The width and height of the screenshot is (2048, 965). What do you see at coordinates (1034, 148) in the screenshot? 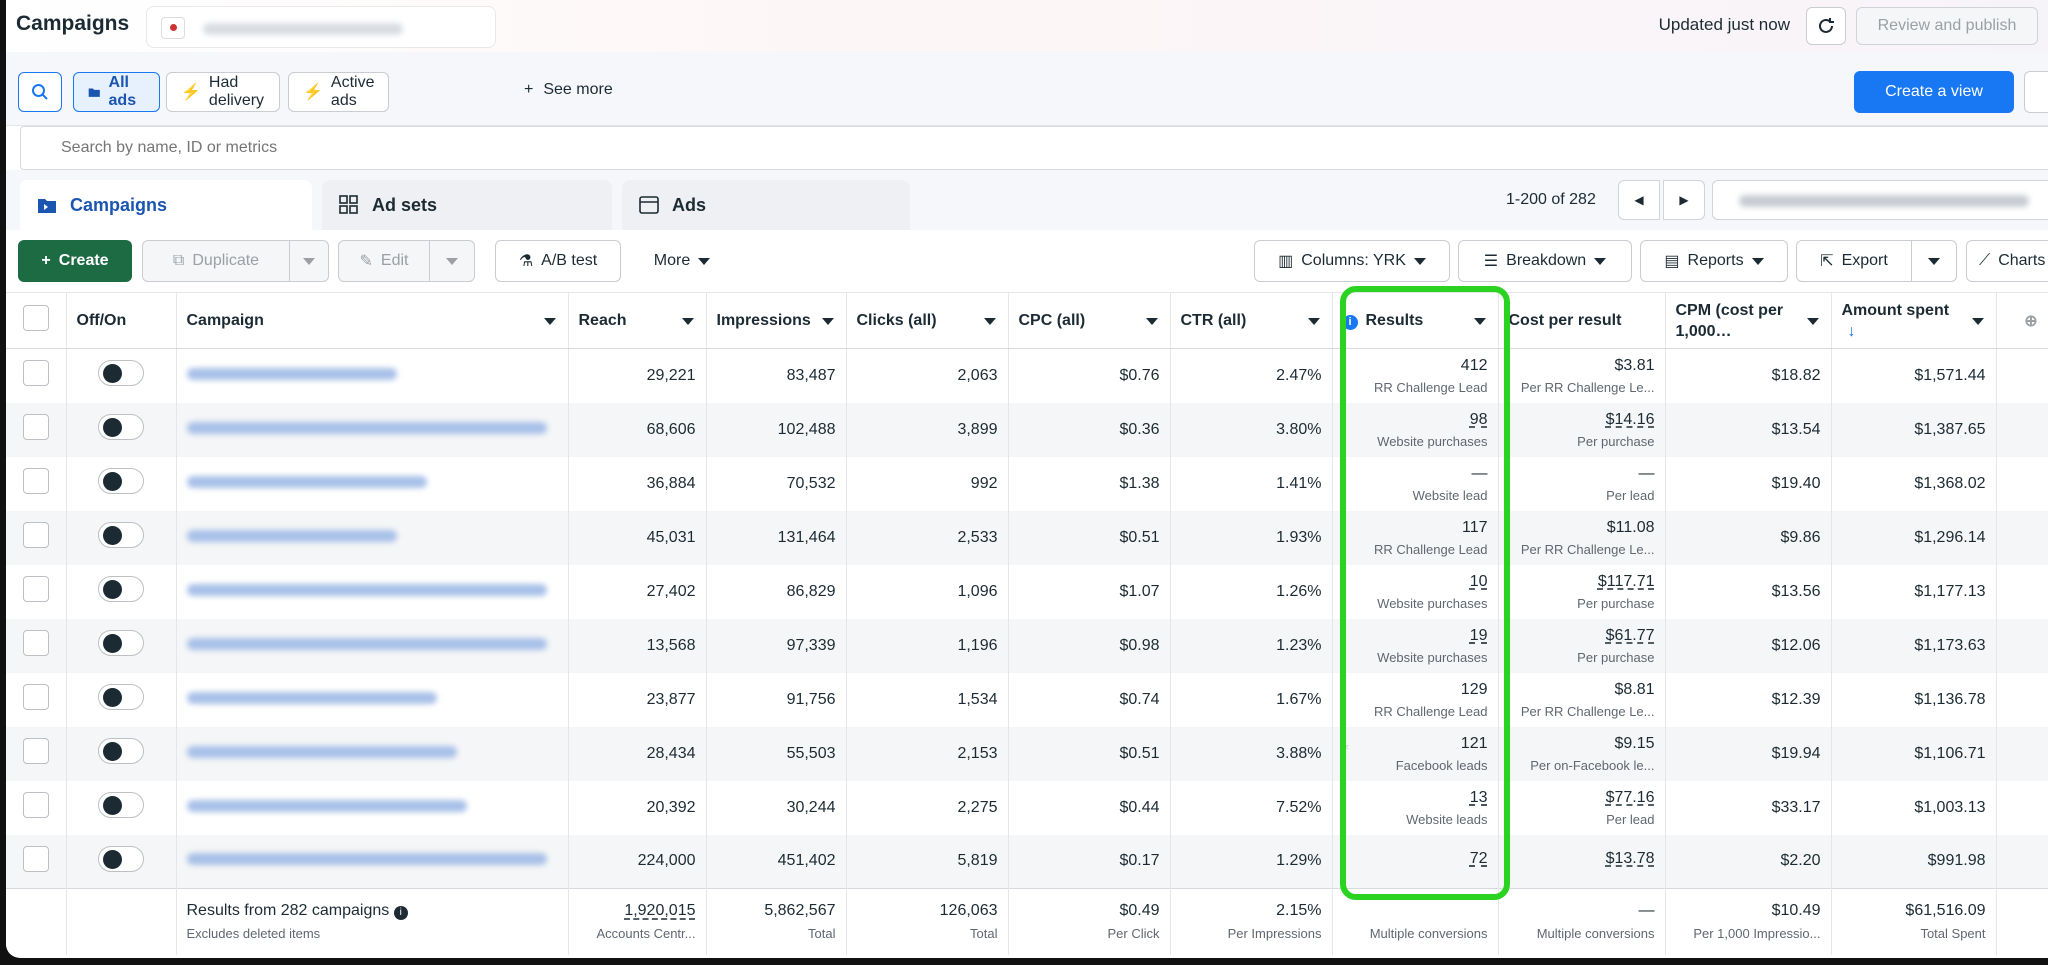
I see `search-input` at bounding box center [1034, 148].